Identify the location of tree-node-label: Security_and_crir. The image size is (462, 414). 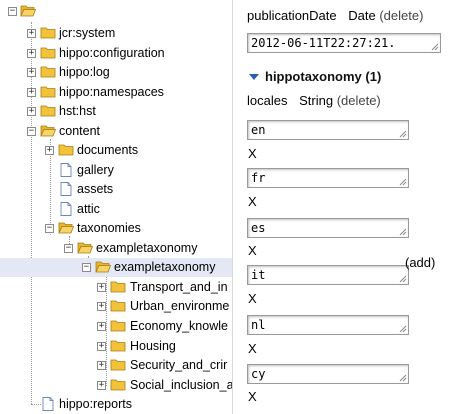
(179, 365).